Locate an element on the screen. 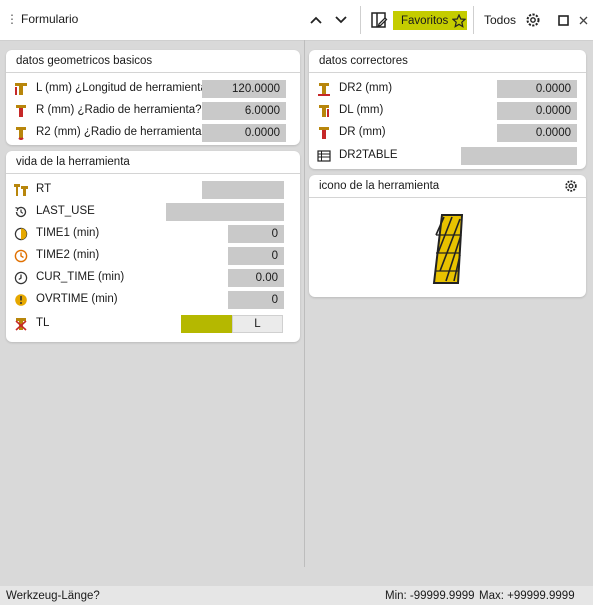  value-field: 6.0000 is located at coordinates (244, 111).